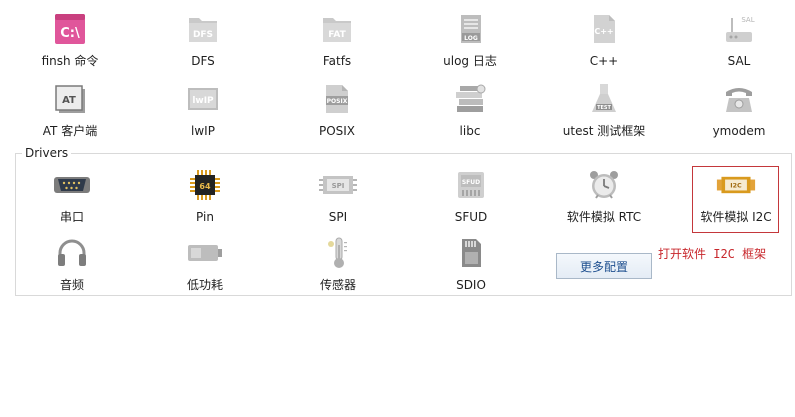 This screenshot has width=795, height=417. What do you see at coordinates (72, 253) in the screenshot?
I see `headphones-icon` at bounding box center [72, 253].